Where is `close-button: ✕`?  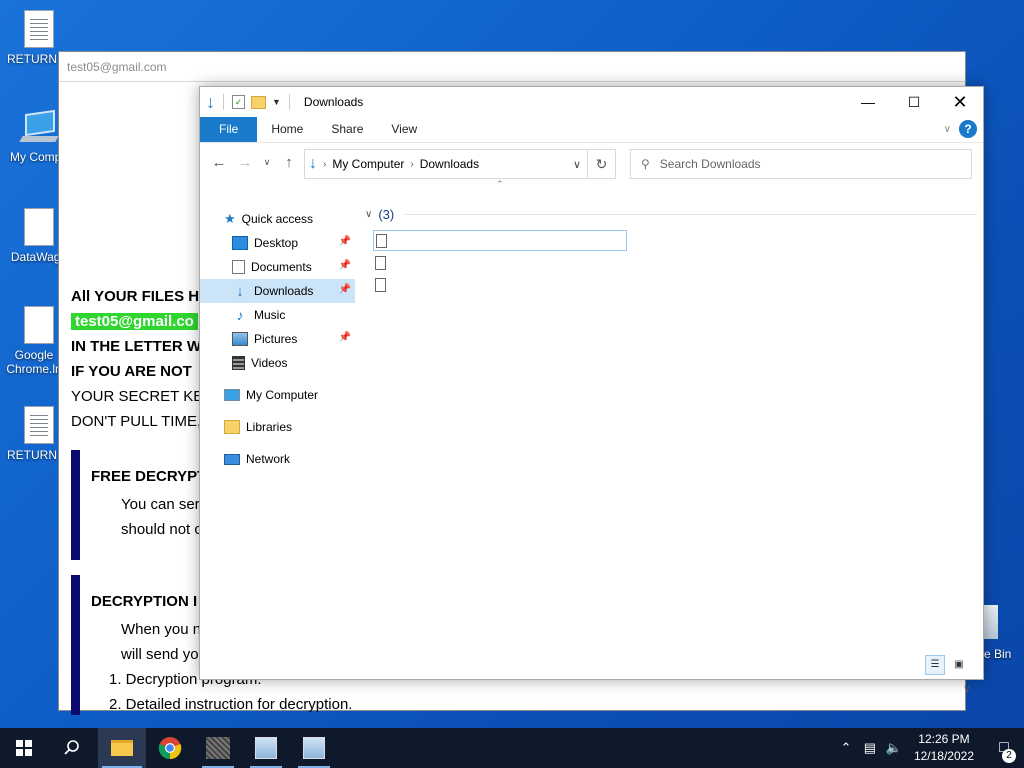 close-button: ✕ is located at coordinates (960, 102).